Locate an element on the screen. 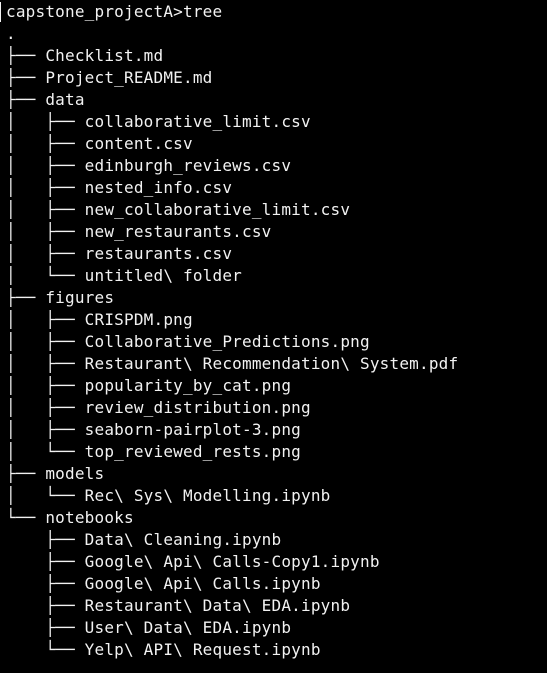 This screenshot has width=547, height=673. tree-entry: │ └── Rec\ Sys\ Modelling.ipynb is located at coordinates (276, 496).